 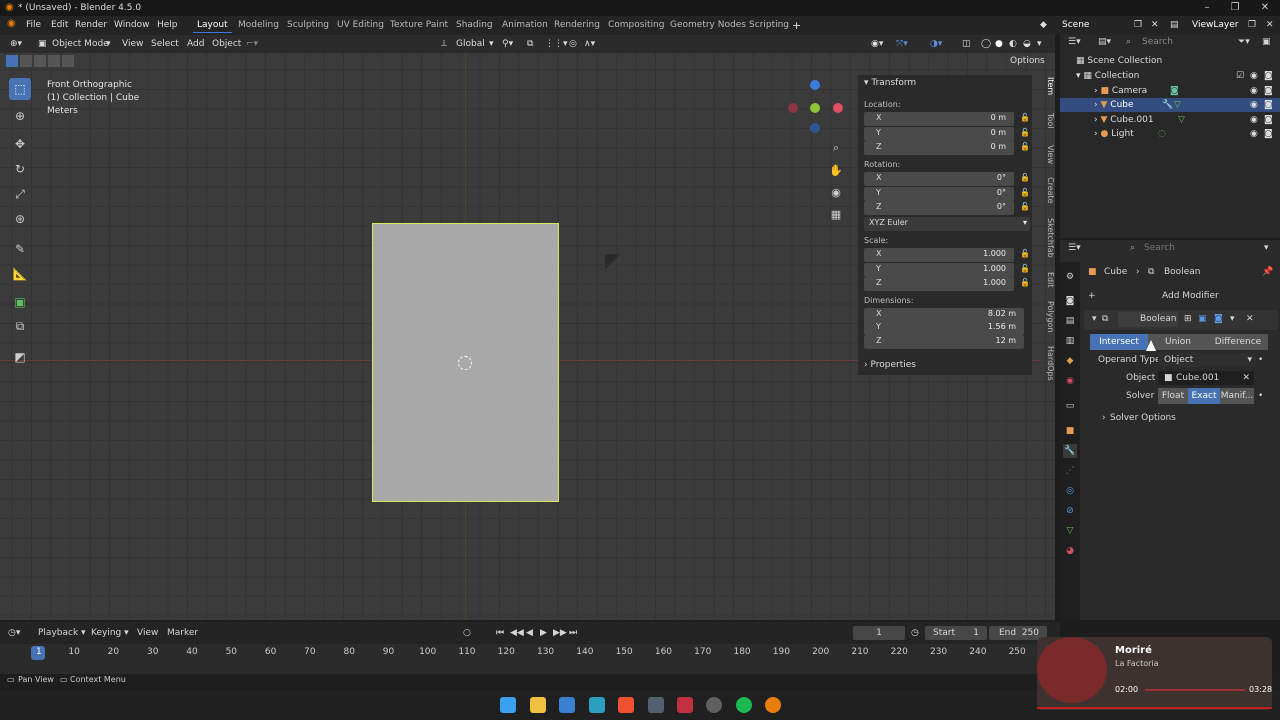 What do you see at coordinates (62, 633) in the screenshot?
I see `playback-menu: Playback ▾` at bounding box center [62, 633].